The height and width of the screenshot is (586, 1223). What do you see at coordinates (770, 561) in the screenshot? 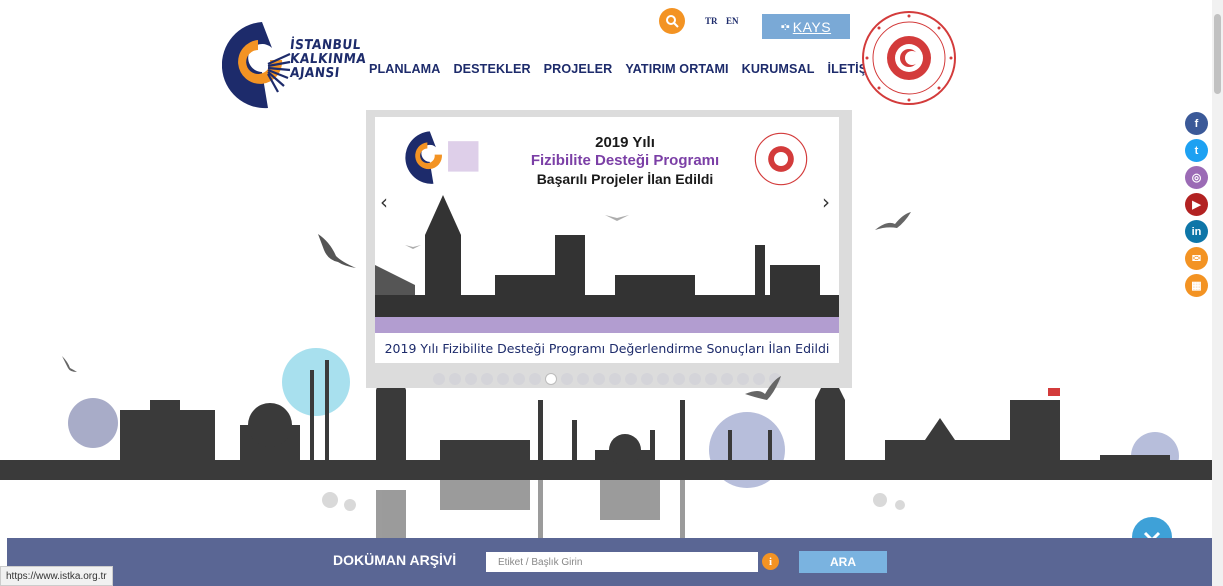
I see `info-icon: i` at bounding box center [770, 561].